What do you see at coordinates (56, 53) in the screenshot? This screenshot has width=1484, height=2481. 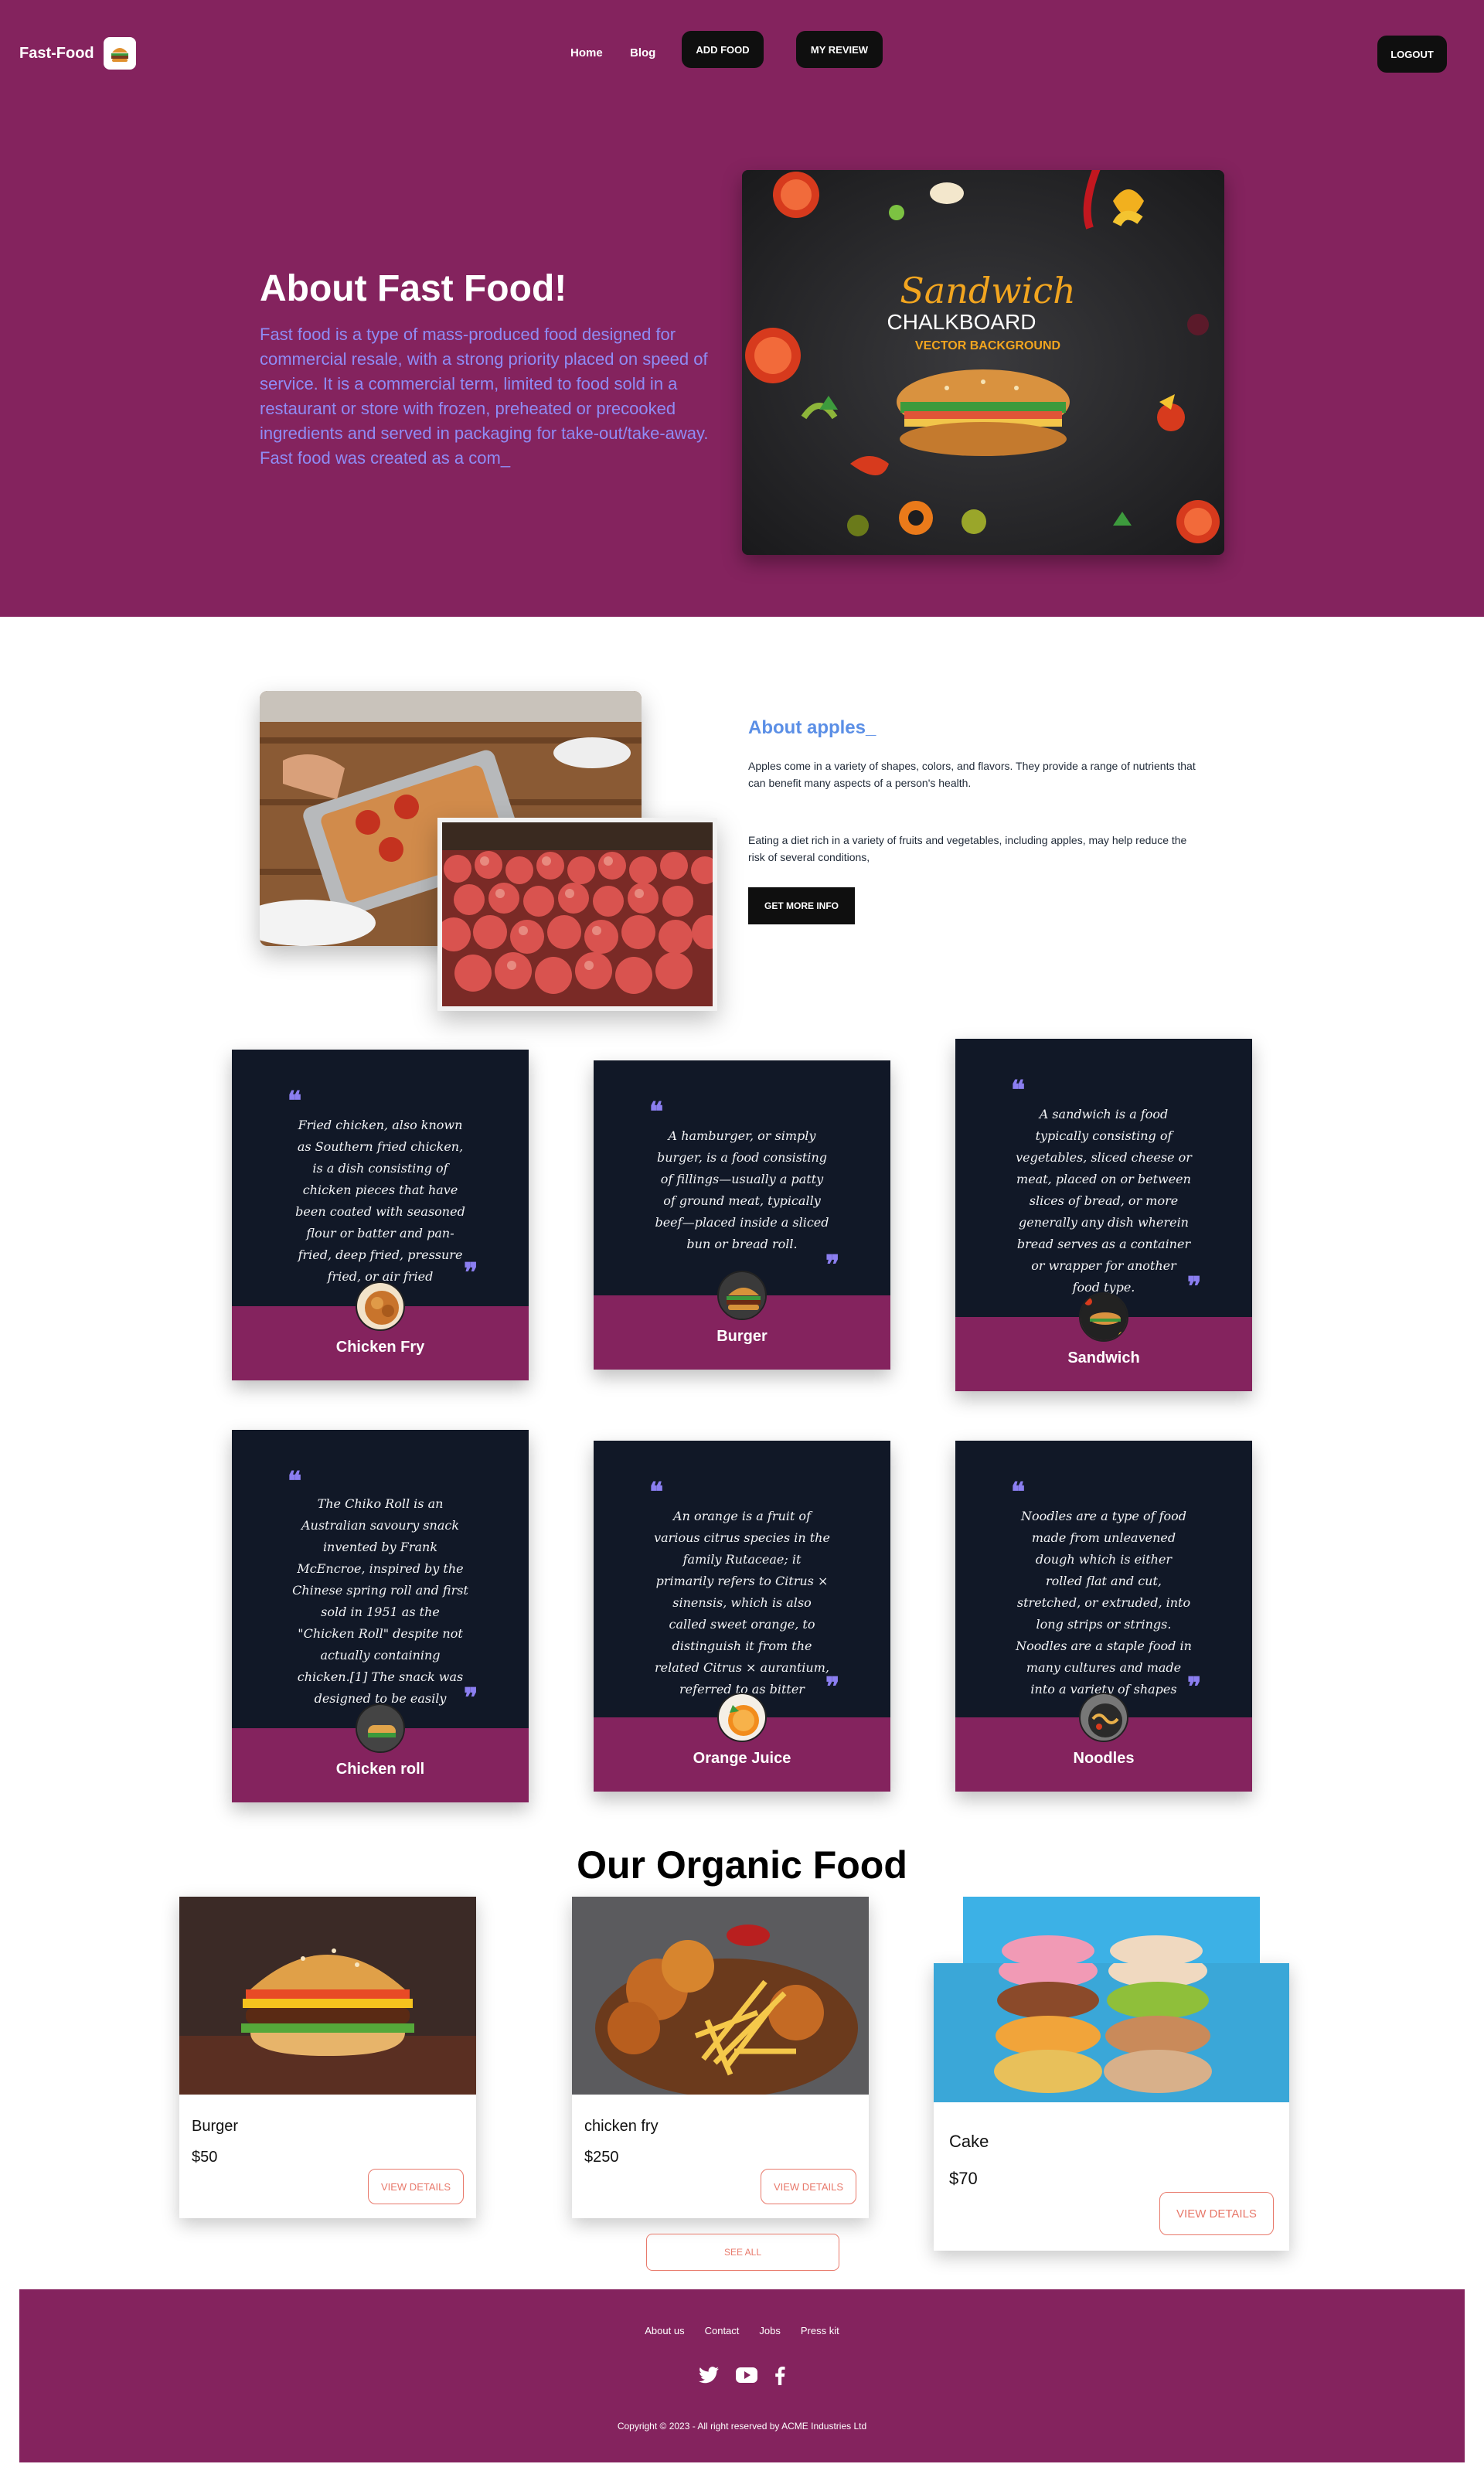 I see `brand-name: Fast-Food` at bounding box center [56, 53].